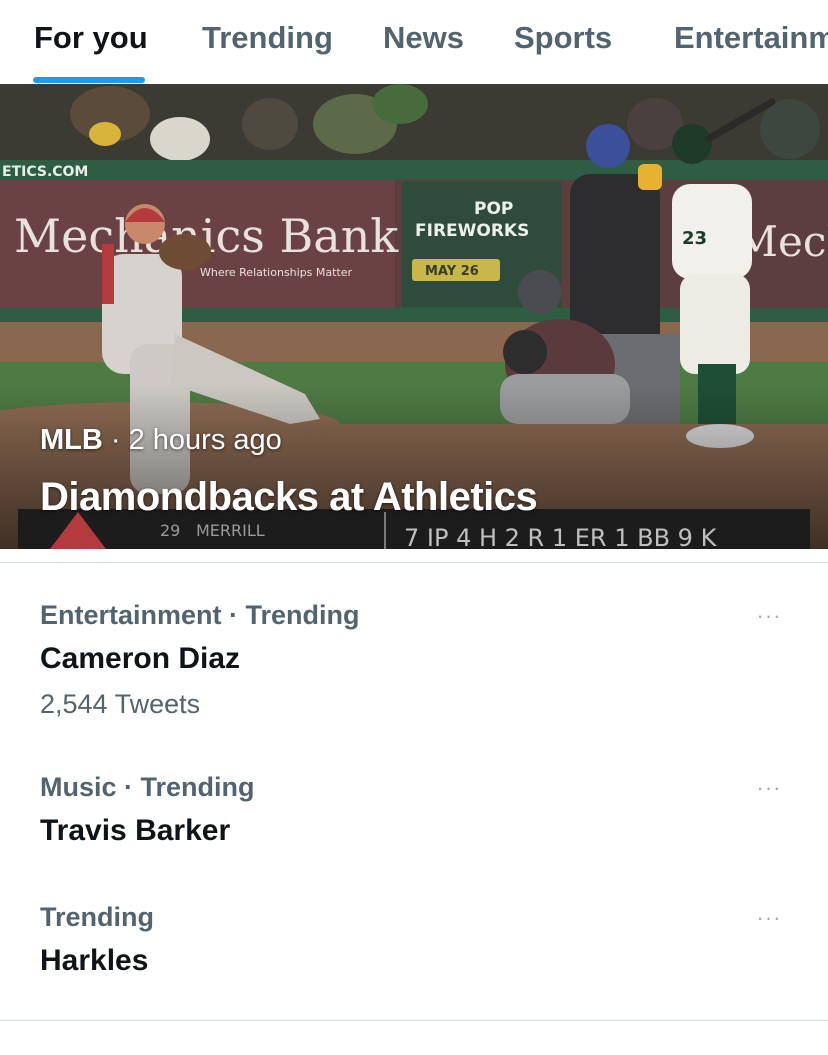  I want to click on trend-name: Travis Barker, so click(135, 830).